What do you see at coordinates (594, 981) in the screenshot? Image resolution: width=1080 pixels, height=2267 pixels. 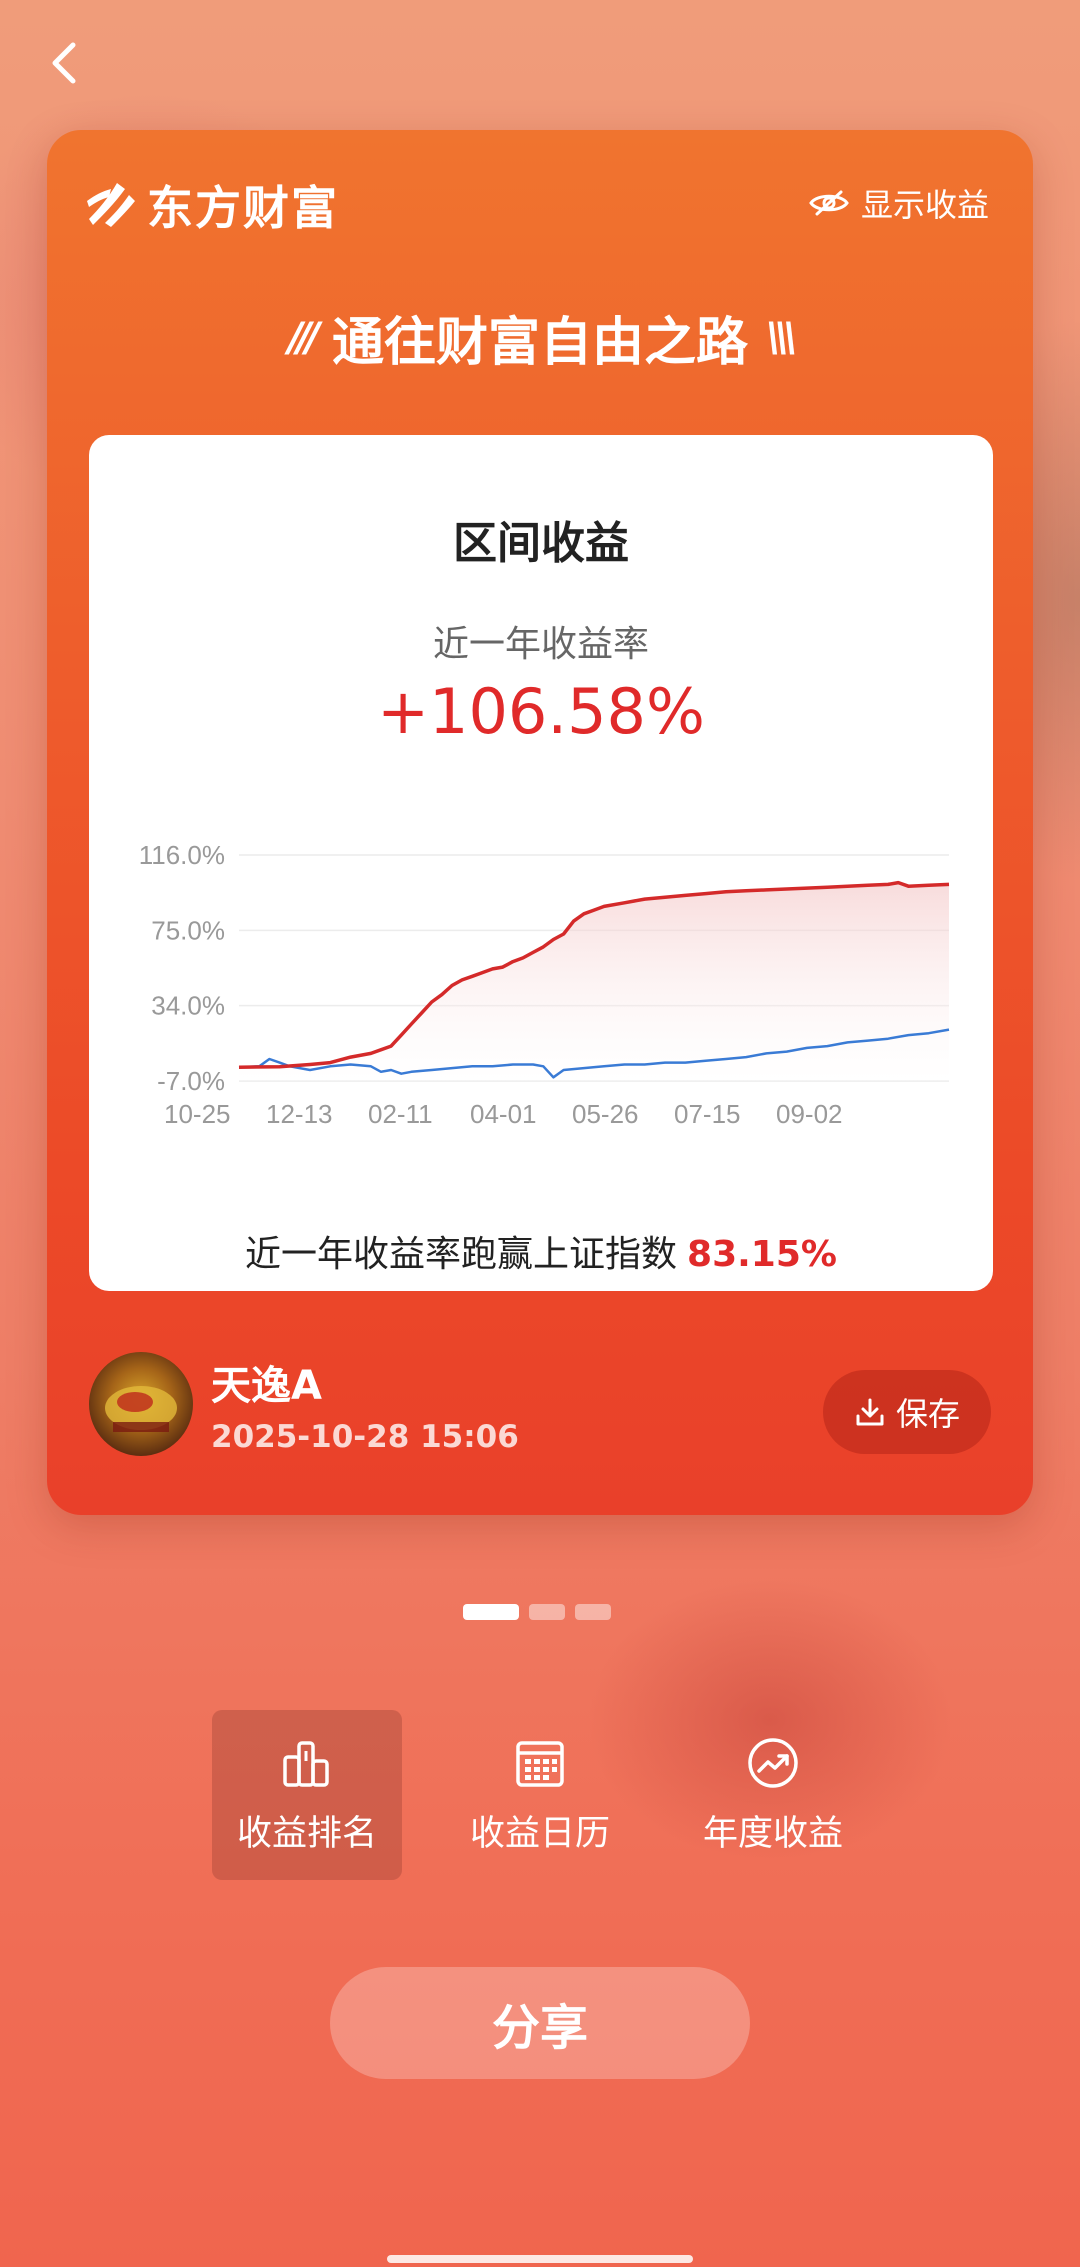 I see `series-area` at bounding box center [594, 981].